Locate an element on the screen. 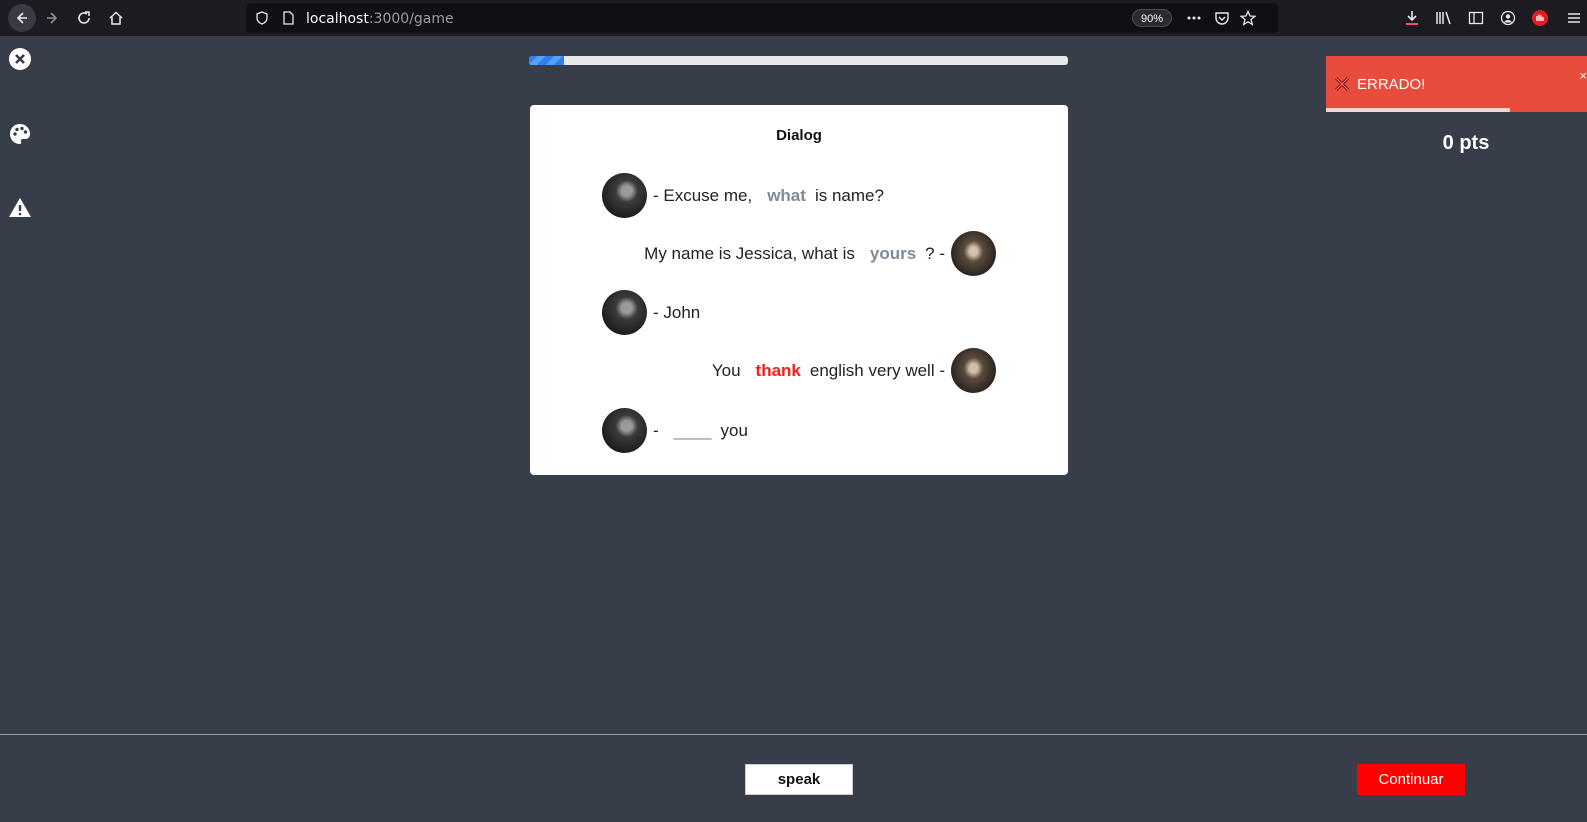 The width and height of the screenshot is (1587, 822). dialog-line-2: My name is Jessica, what is yours ? - is located at coordinates (817, 253).